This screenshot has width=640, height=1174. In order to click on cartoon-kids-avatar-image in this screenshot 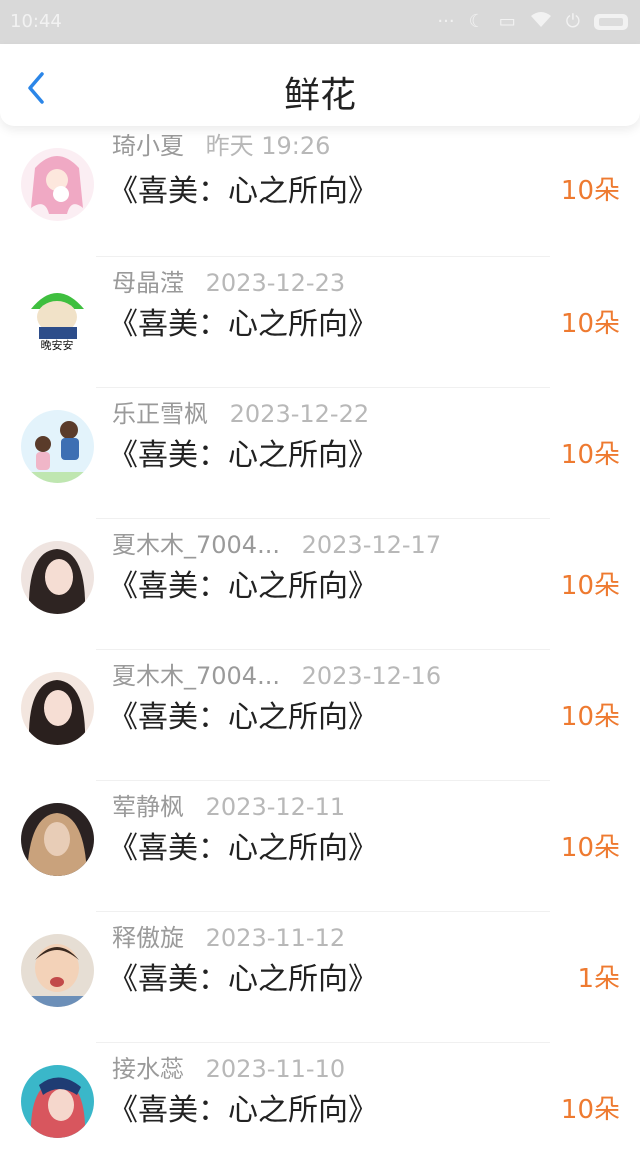, I will do `click(57, 446)`.